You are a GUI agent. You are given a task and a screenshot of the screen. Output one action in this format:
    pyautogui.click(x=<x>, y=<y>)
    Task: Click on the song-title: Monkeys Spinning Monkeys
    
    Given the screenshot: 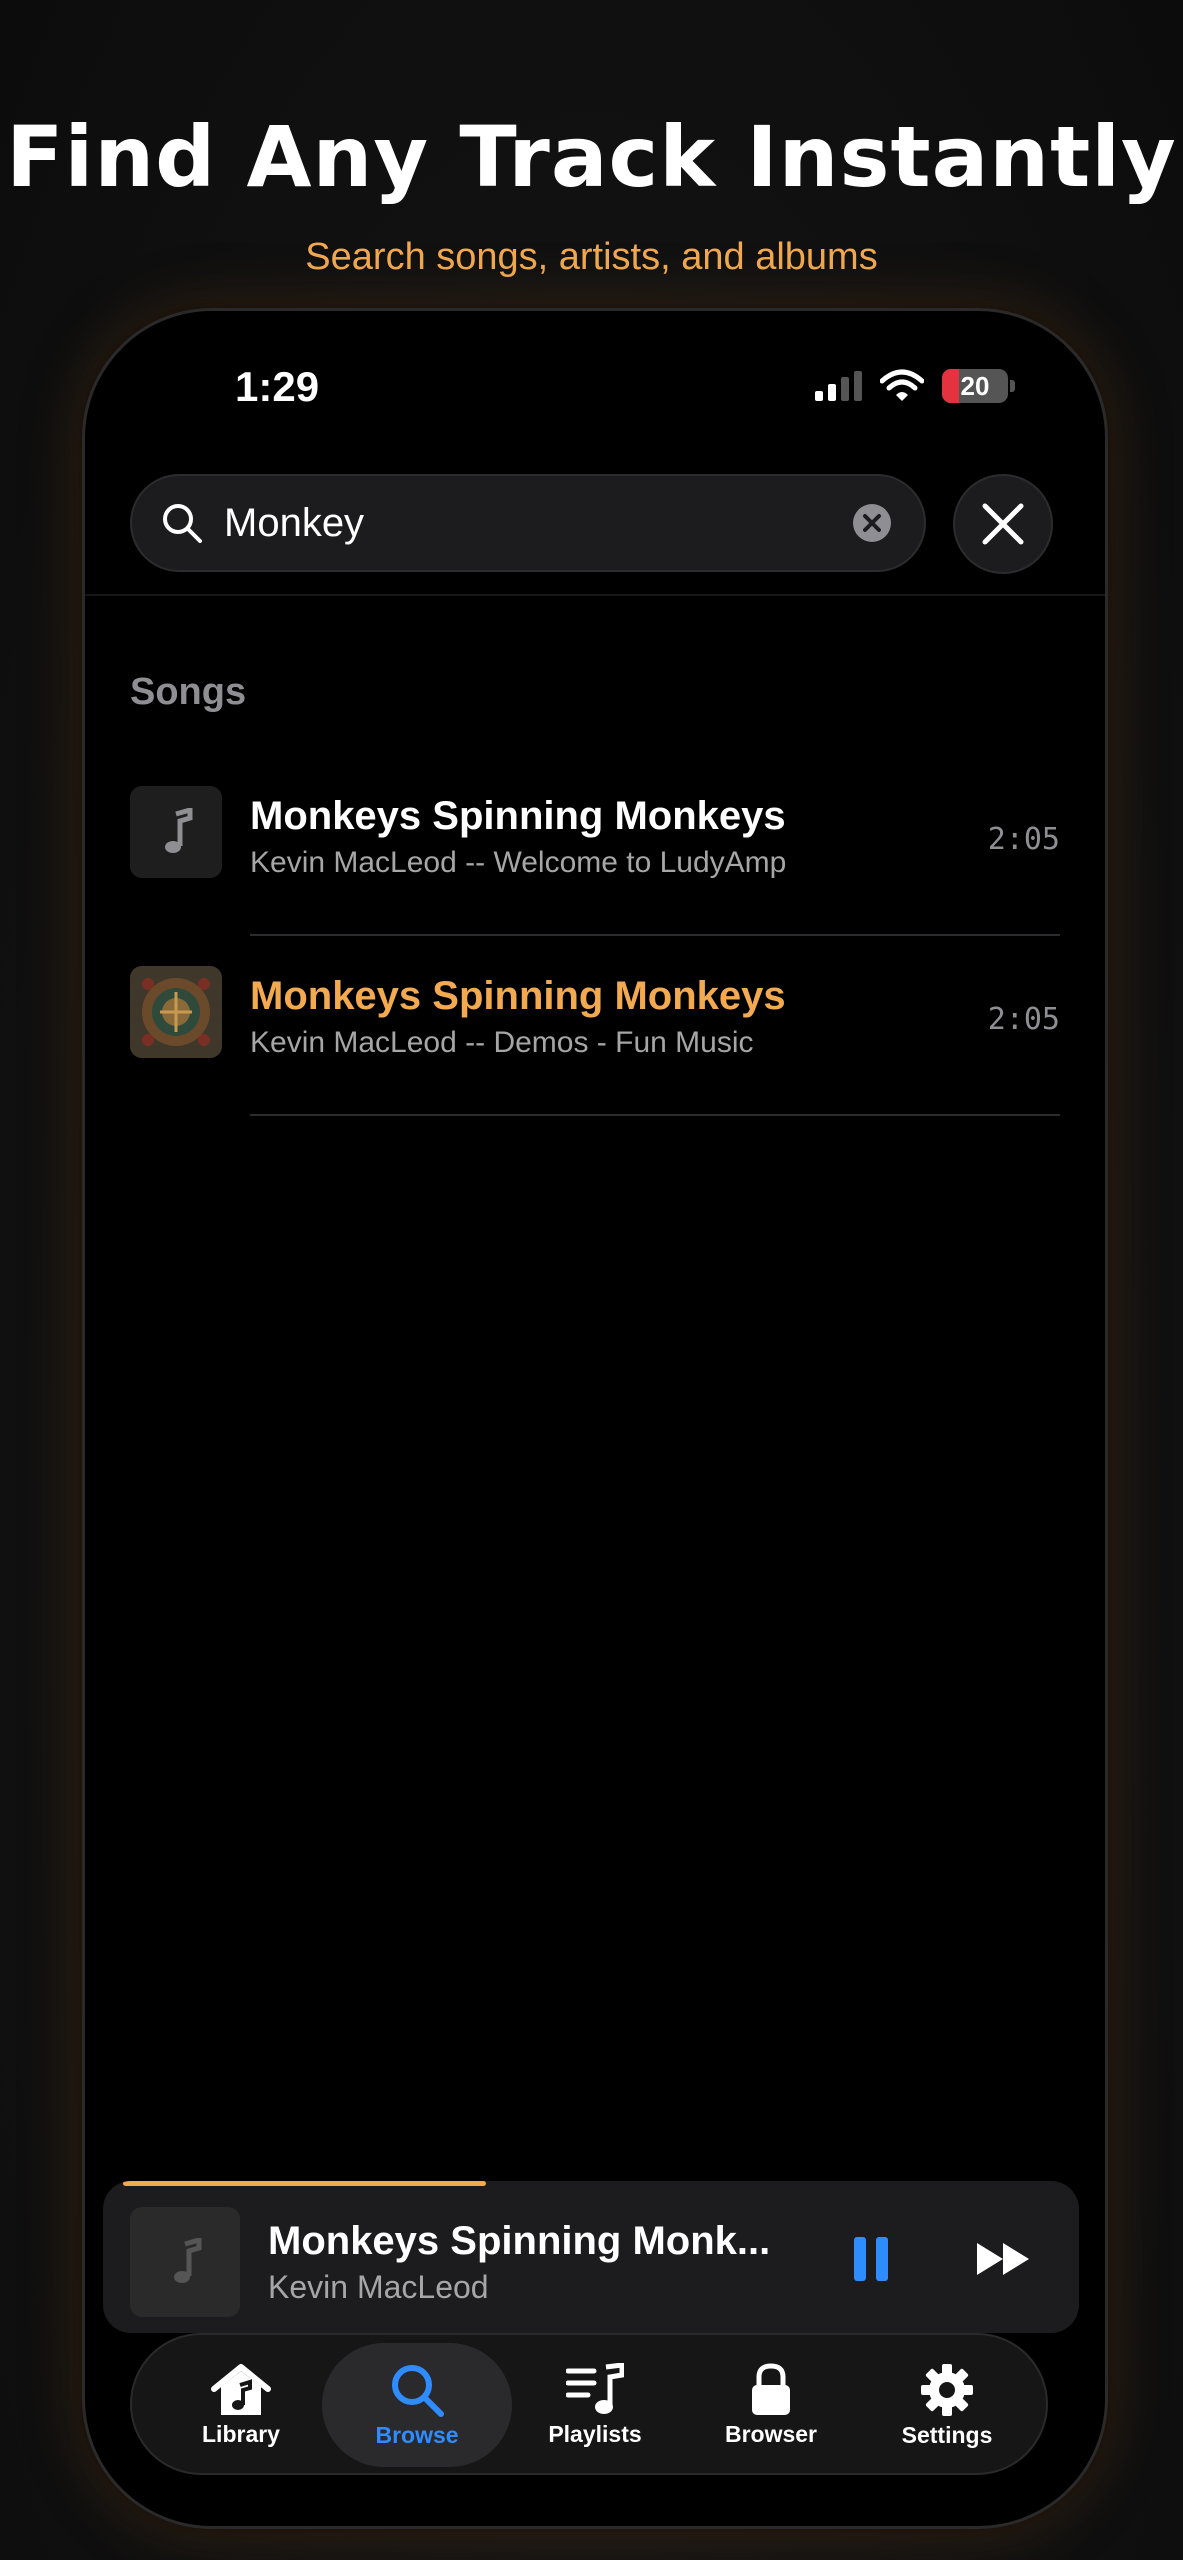 What is the action you would take?
    pyautogui.click(x=518, y=816)
    